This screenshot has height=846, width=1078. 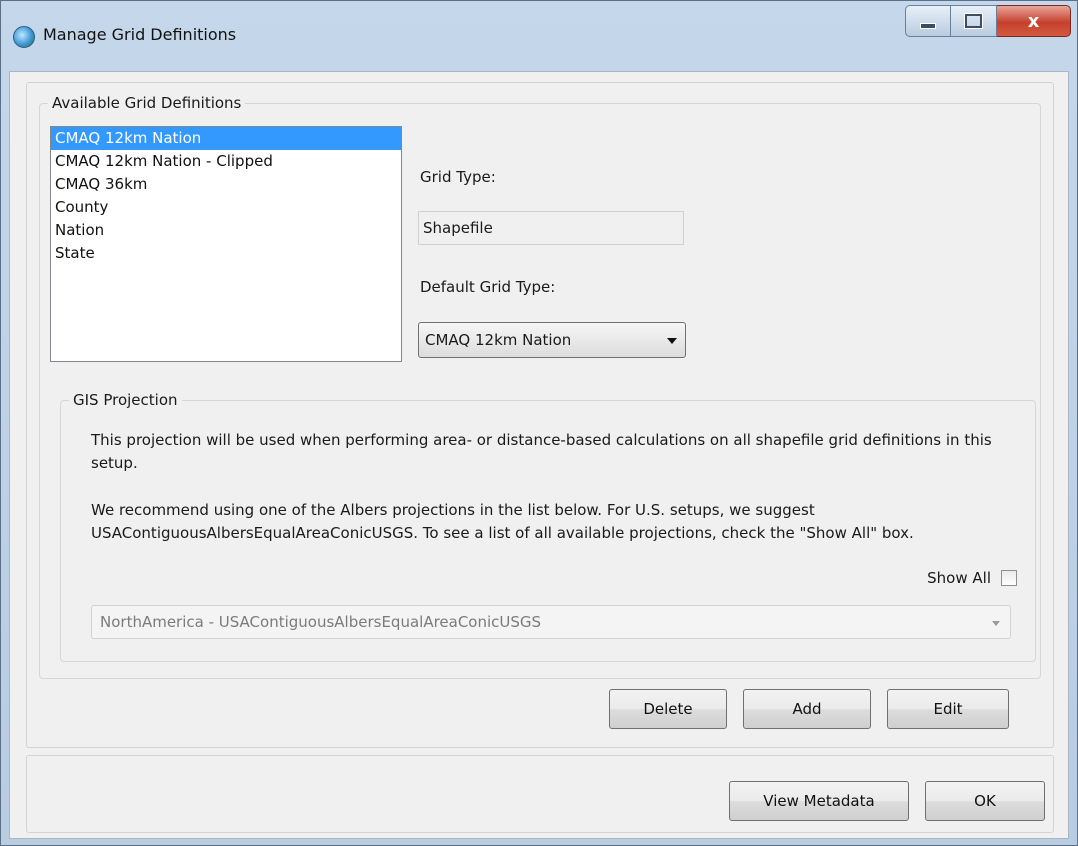 What do you see at coordinates (539, 36) in the screenshot?
I see `title-bar: Manage Grid Definitions x` at bounding box center [539, 36].